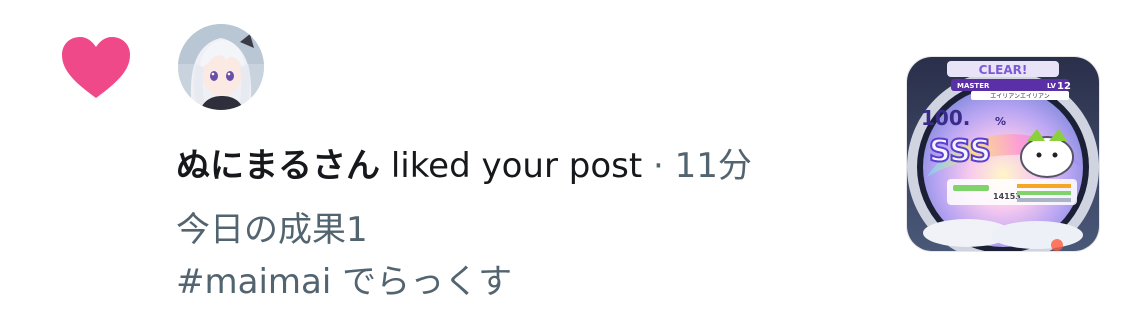 The width and height of the screenshot is (1125, 328). I want to click on post-text-line-1: 今日の成果1, so click(272, 230).